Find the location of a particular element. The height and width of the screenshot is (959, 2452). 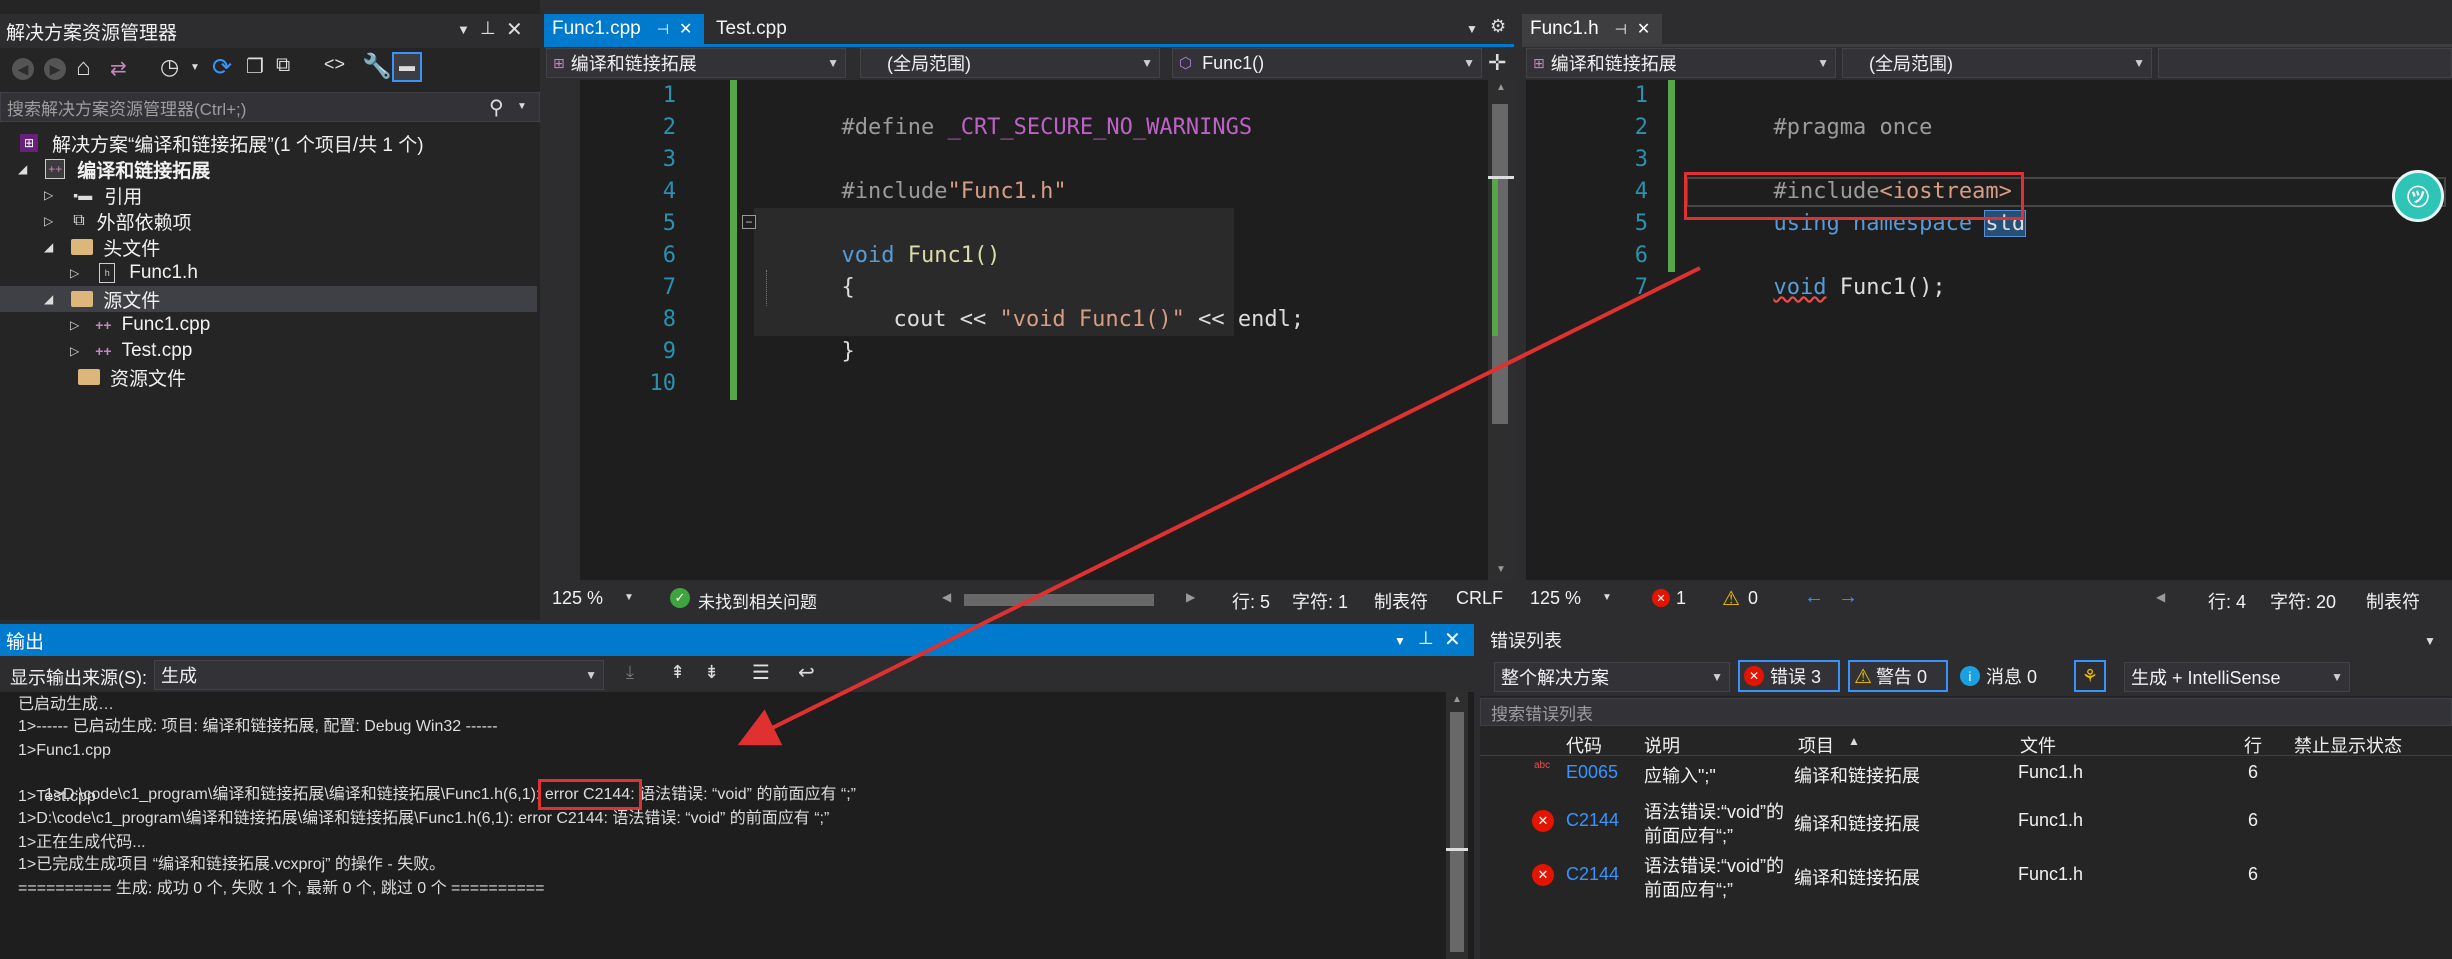

scroll-right-icon: ▶ is located at coordinates (1190, 597).